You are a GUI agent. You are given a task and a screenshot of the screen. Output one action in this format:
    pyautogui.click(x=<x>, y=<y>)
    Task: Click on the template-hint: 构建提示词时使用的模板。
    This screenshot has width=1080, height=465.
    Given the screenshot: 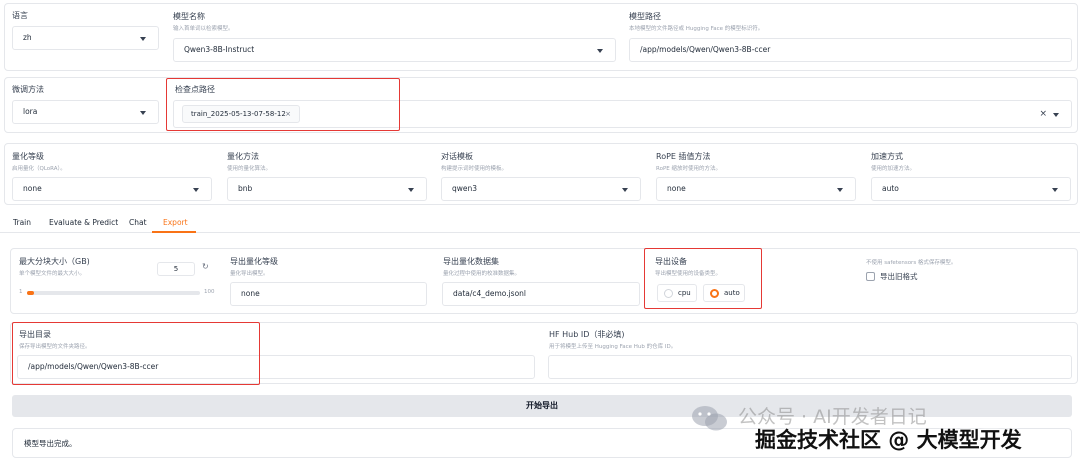 What is the action you would take?
    pyautogui.click(x=474, y=169)
    